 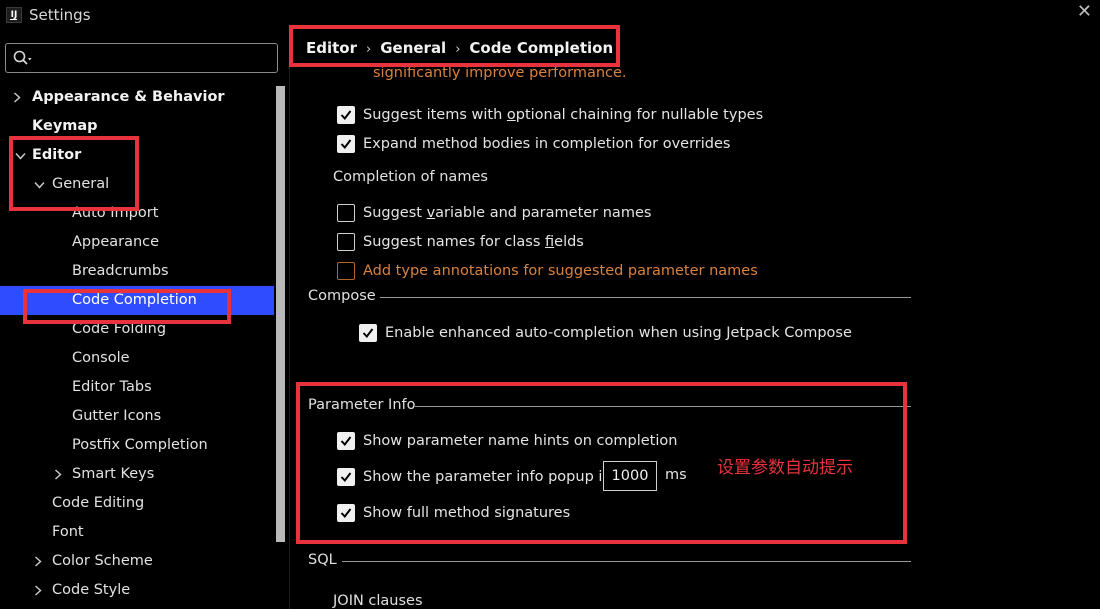 I want to click on sidebar-item-editor-tabs: Editor Tabs, so click(x=137, y=387).